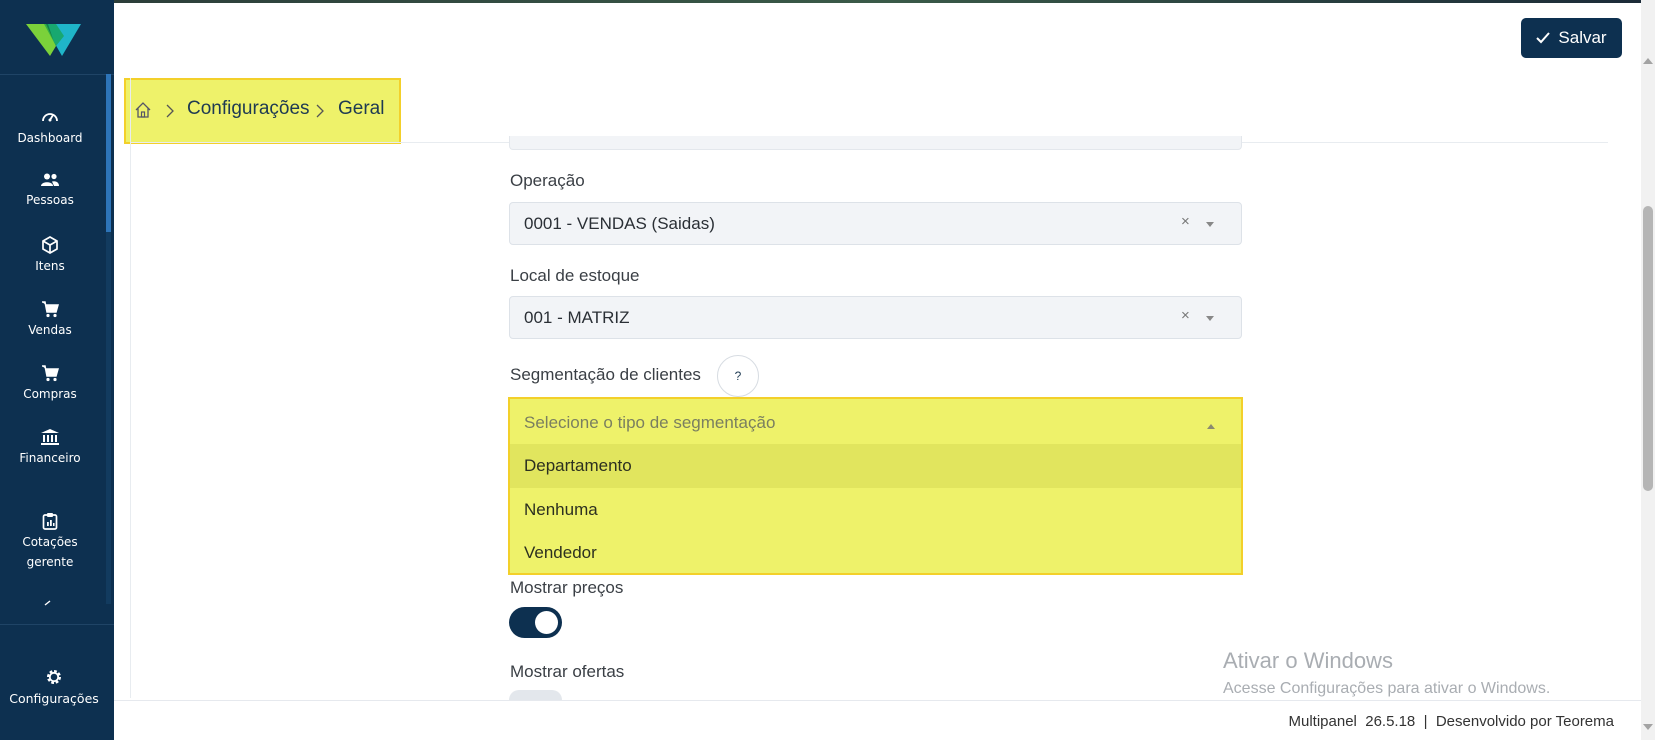 Image resolution: width=1655 pixels, height=740 pixels. I want to click on people-icon, so click(50, 179).